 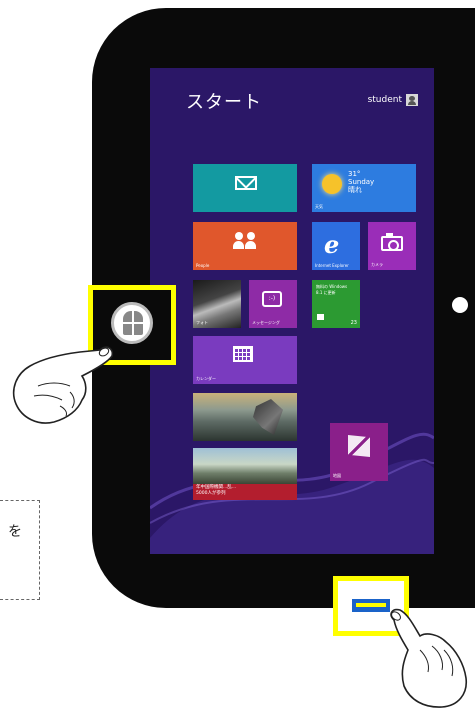 I want to click on tile-label: 地図, so click(x=337, y=475).